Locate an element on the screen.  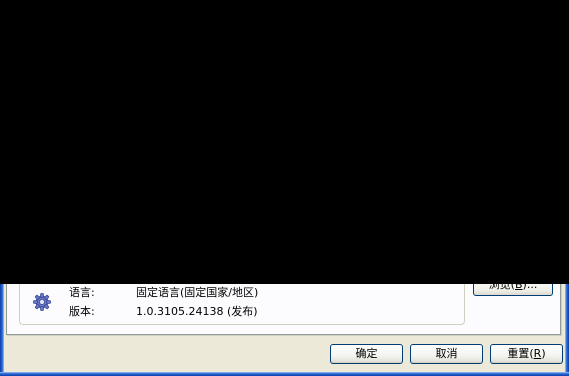
version-label: 版本: is located at coordinates (82, 311).